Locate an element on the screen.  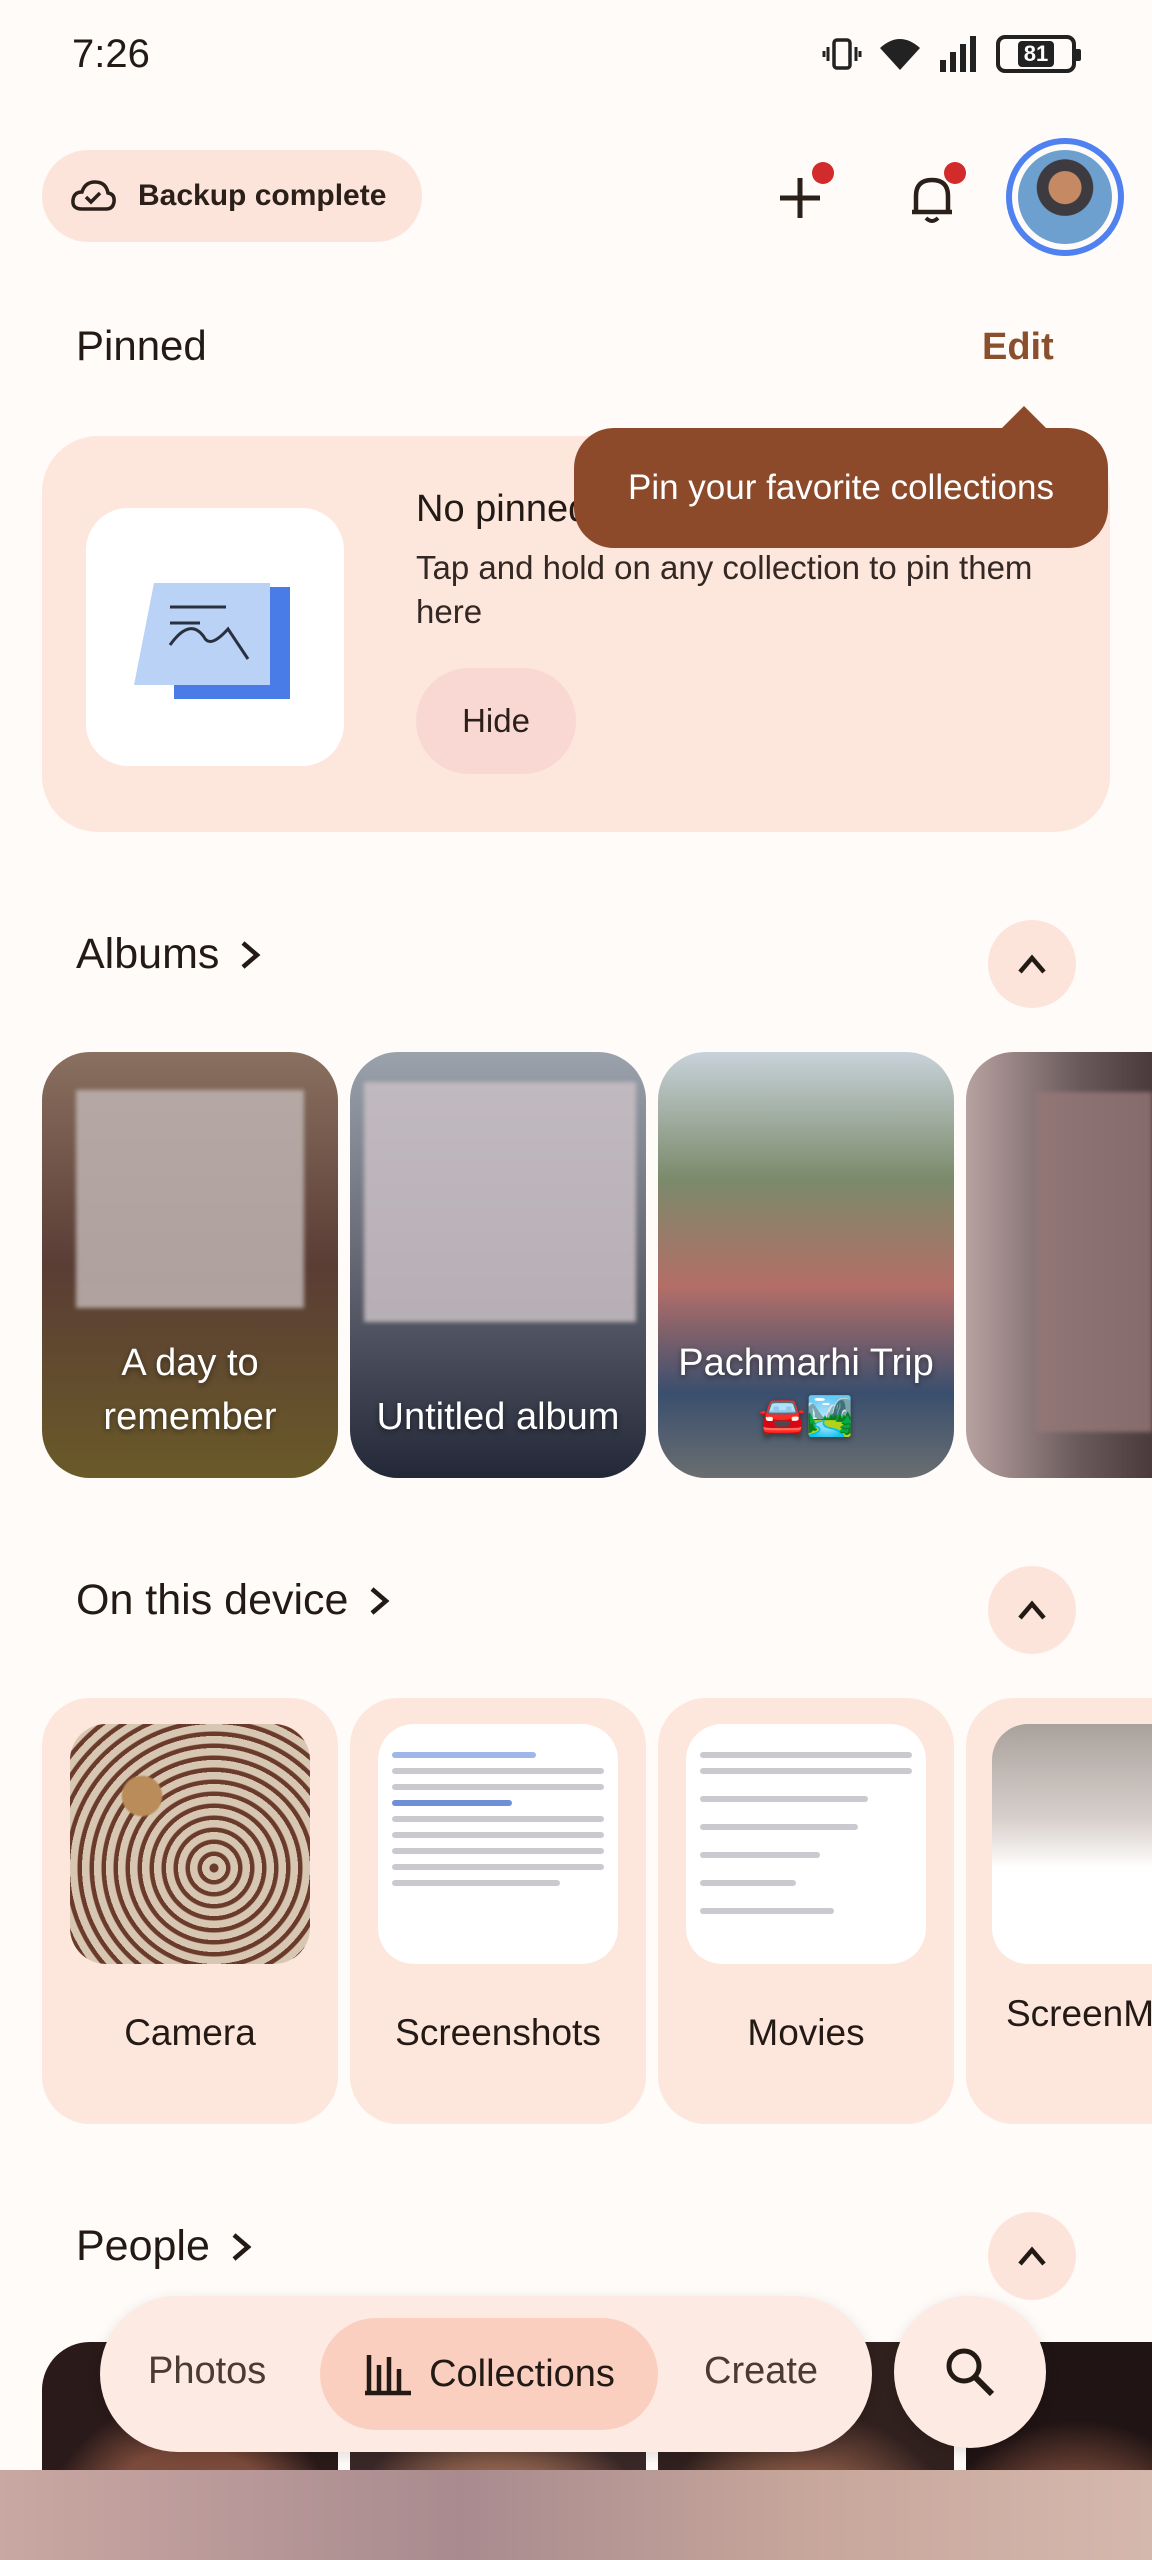
bottom-navigation: Photos Collections Create is located at coordinates (486, 2374).